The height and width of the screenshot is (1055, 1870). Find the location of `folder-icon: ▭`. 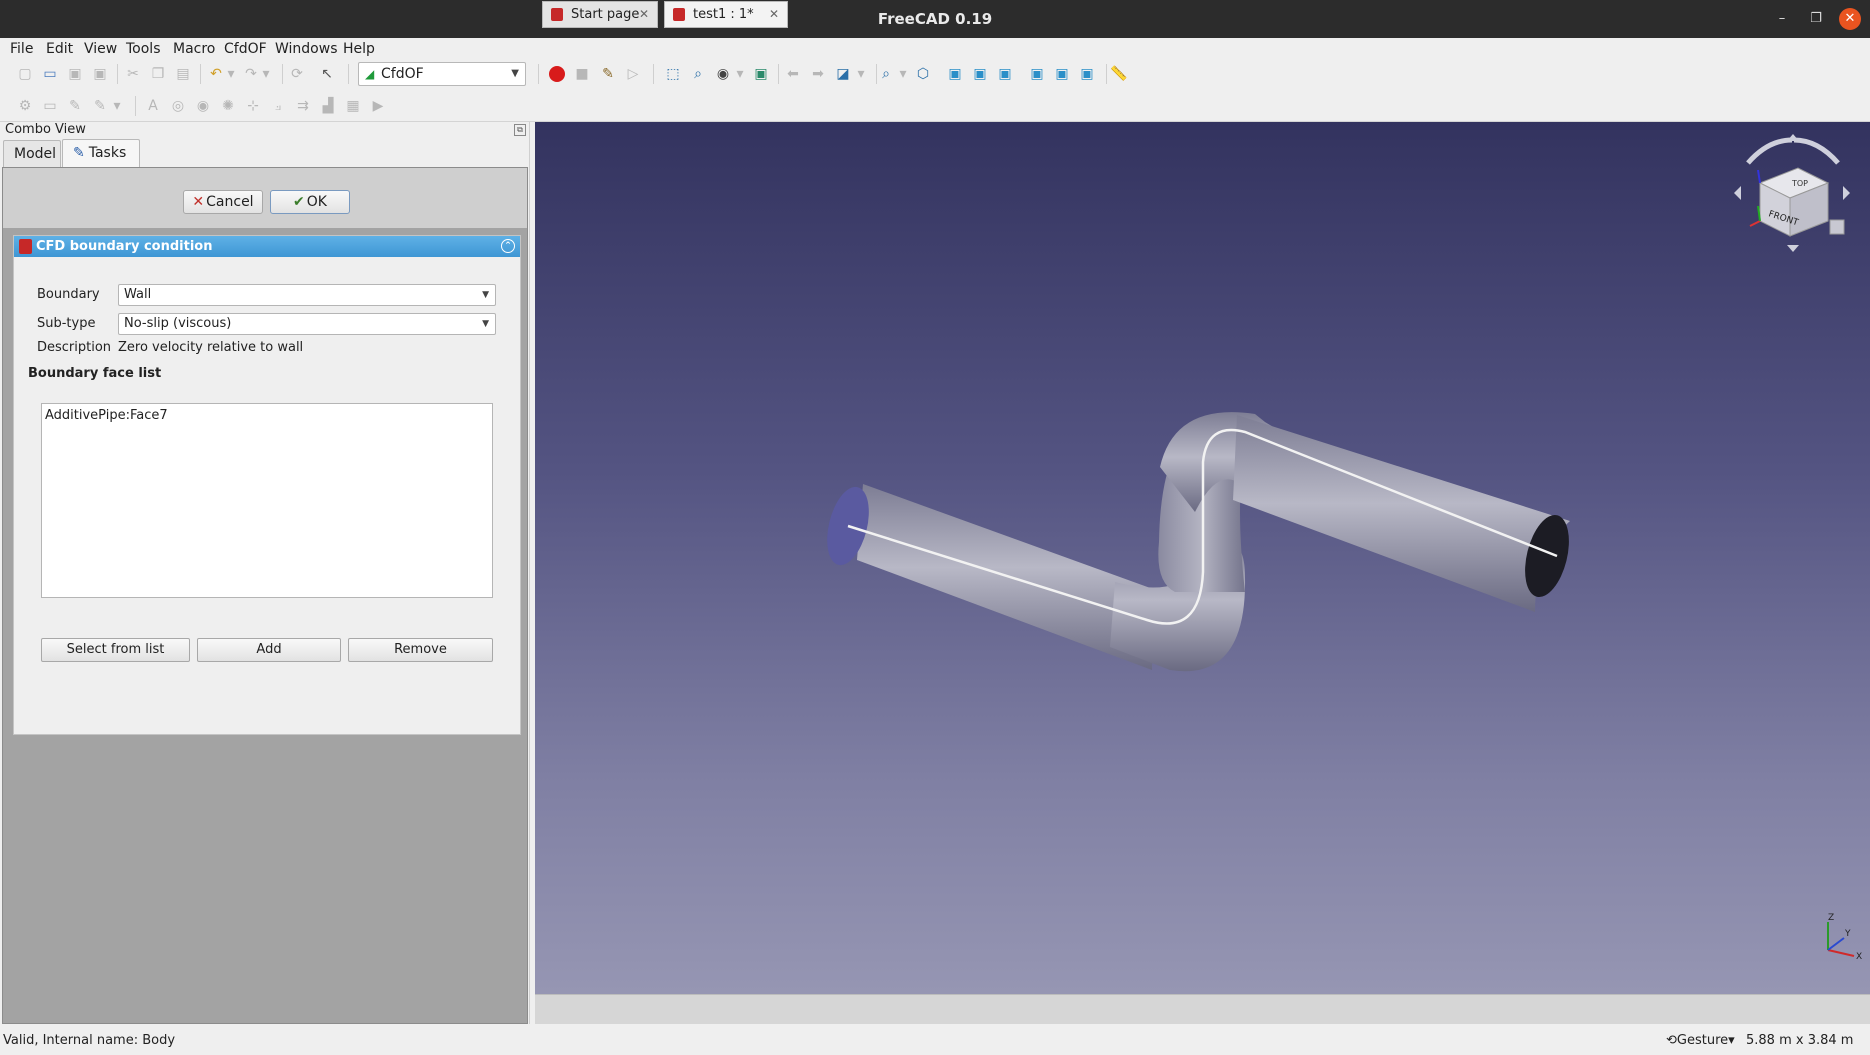

folder-icon: ▭ is located at coordinates (50, 106).